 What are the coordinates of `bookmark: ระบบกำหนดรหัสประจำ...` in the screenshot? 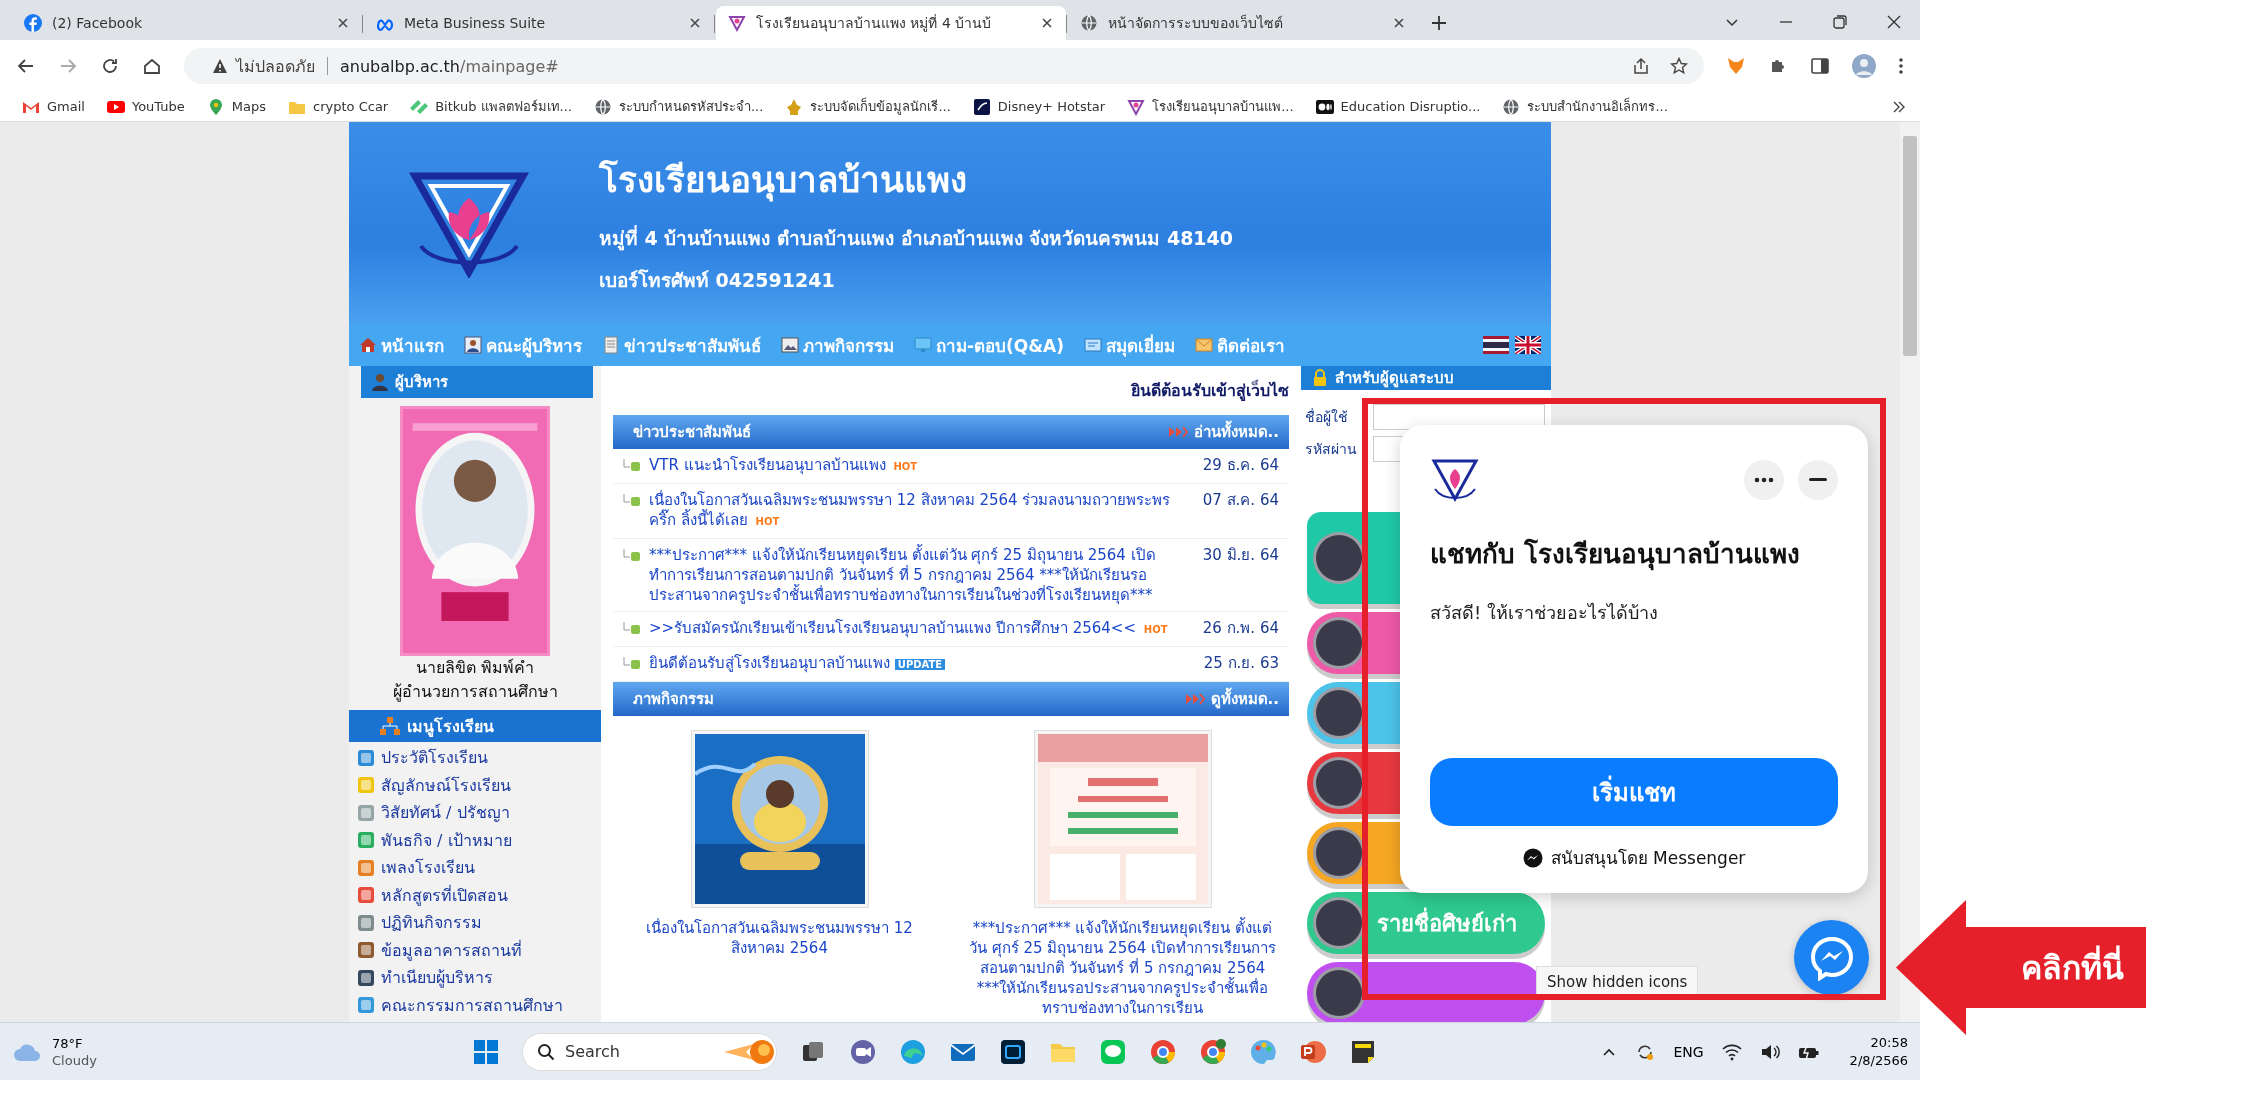 It's located at (678, 106).